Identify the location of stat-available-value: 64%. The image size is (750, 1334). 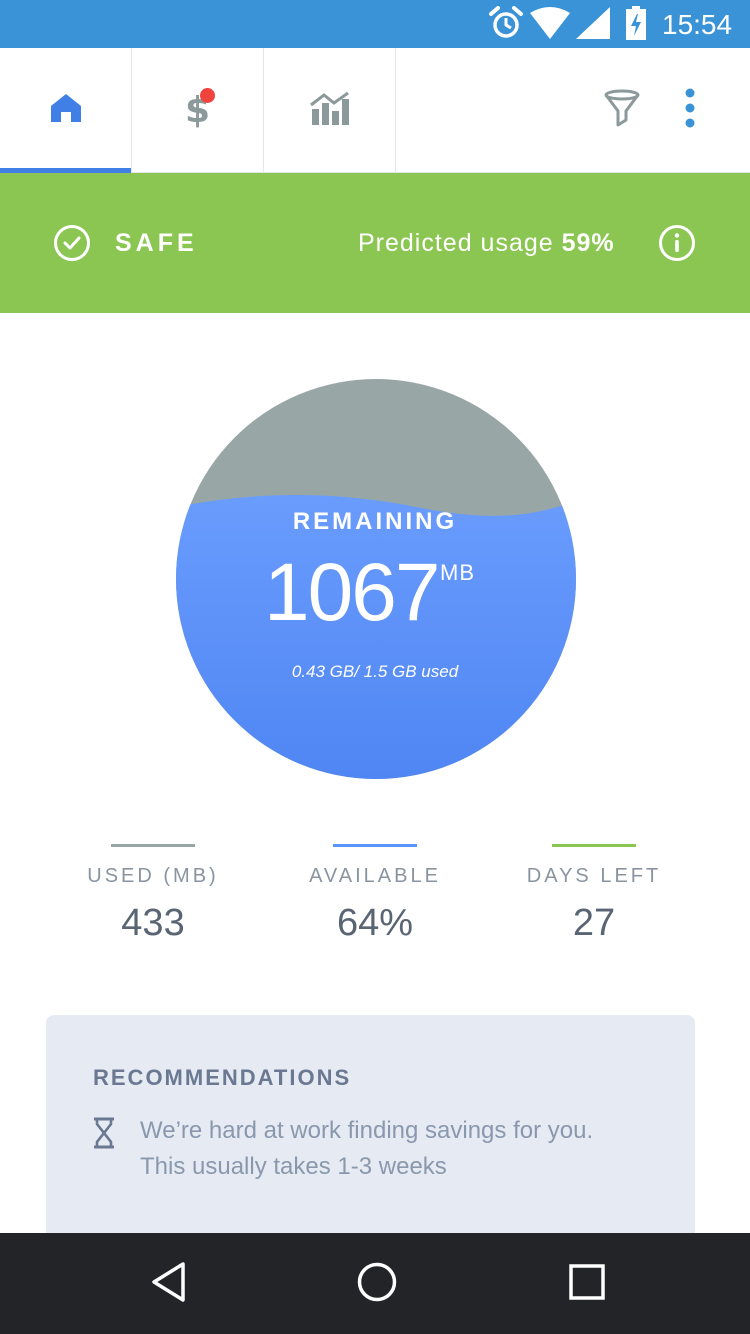
(375, 923).